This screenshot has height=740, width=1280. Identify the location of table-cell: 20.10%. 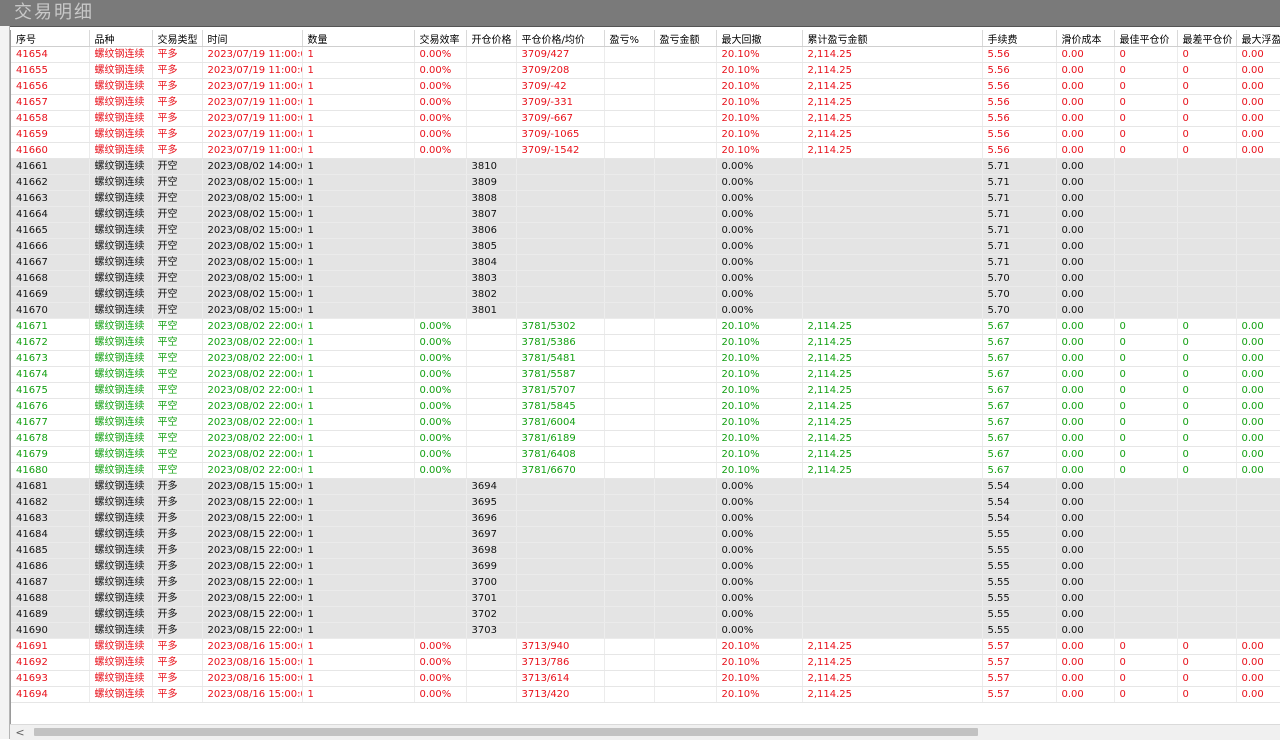
(759, 102).